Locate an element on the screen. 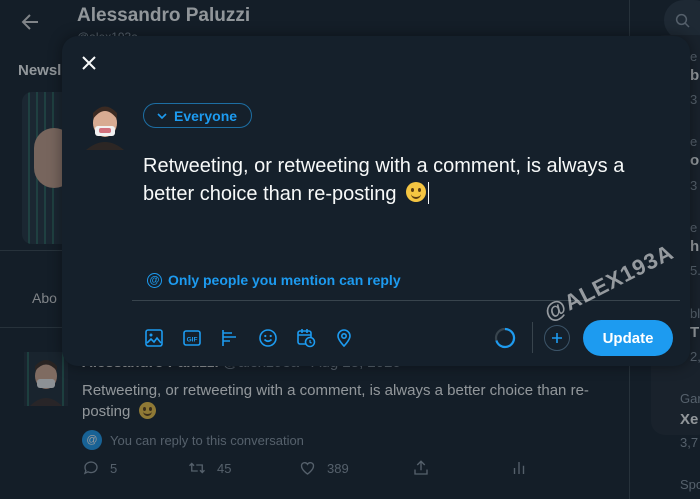  trend-fragment: T is located at coordinates (695, 332).